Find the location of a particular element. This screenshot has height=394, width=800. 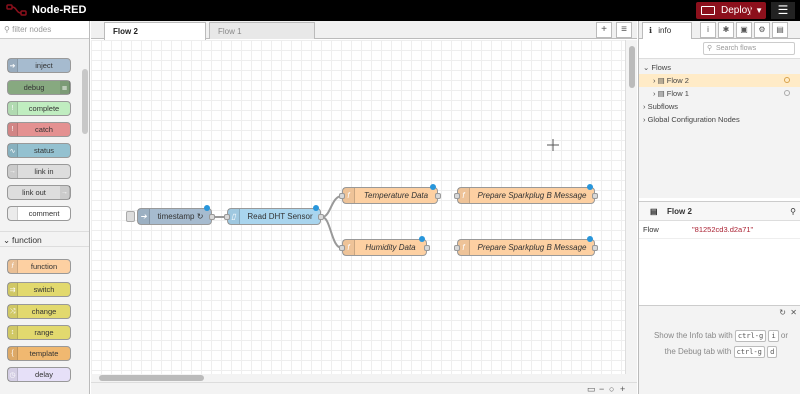

search-flows-input: ⚲ Search flows is located at coordinates (749, 48).